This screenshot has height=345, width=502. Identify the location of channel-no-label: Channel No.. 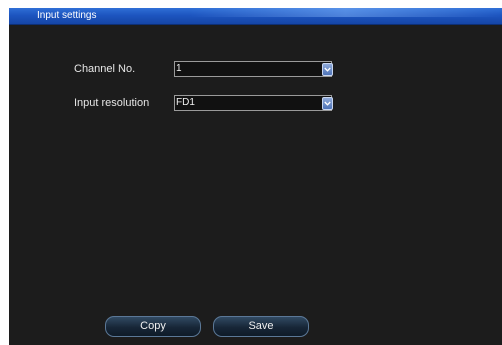
(105, 69).